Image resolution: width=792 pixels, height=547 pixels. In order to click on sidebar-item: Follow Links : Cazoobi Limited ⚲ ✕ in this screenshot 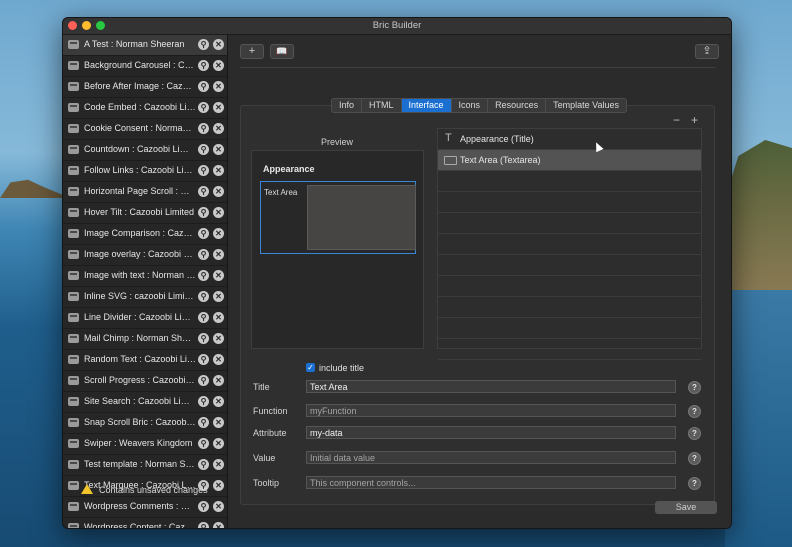, I will do `click(145, 171)`.